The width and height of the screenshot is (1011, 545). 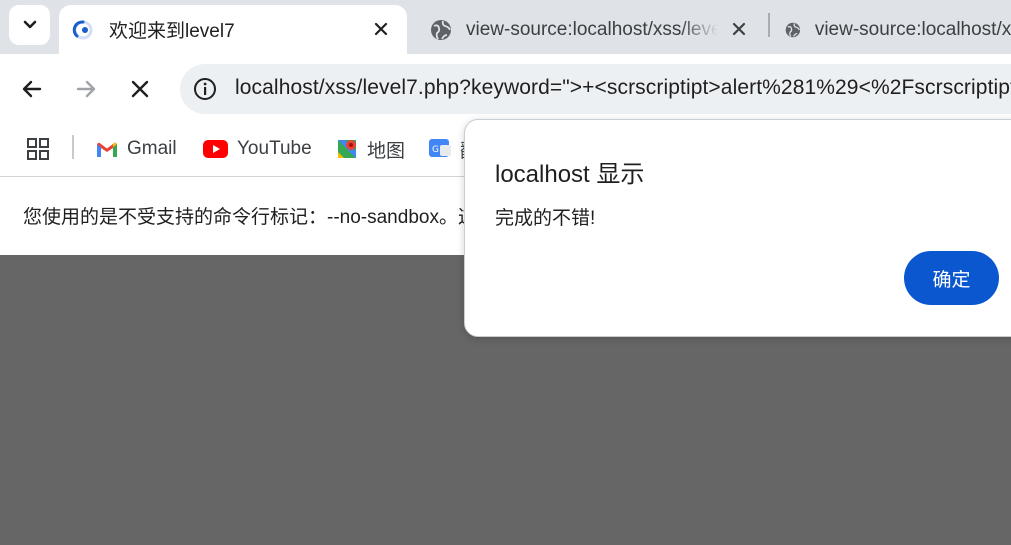 I want to click on tab-active: 欢迎来到level7, so click(x=233, y=29).